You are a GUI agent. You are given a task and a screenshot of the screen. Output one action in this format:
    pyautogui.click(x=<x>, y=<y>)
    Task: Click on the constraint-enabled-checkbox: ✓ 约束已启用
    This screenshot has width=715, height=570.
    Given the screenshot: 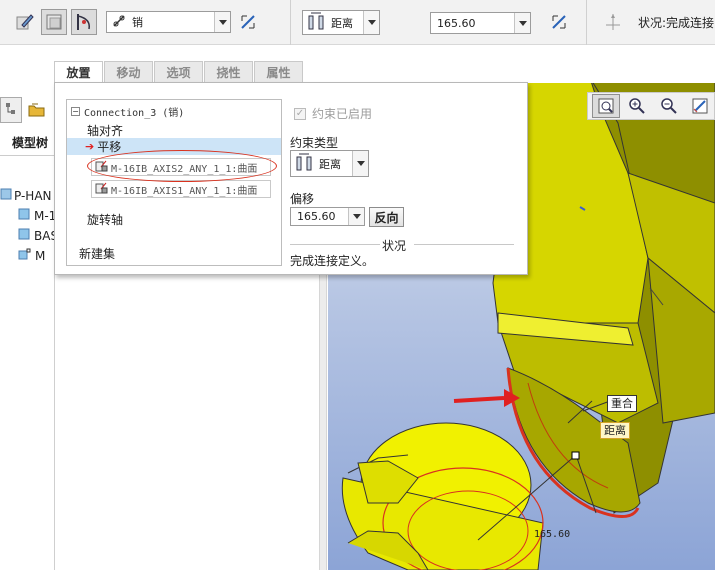 What is the action you would take?
    pyautogui.click(x=333, y=113)
    